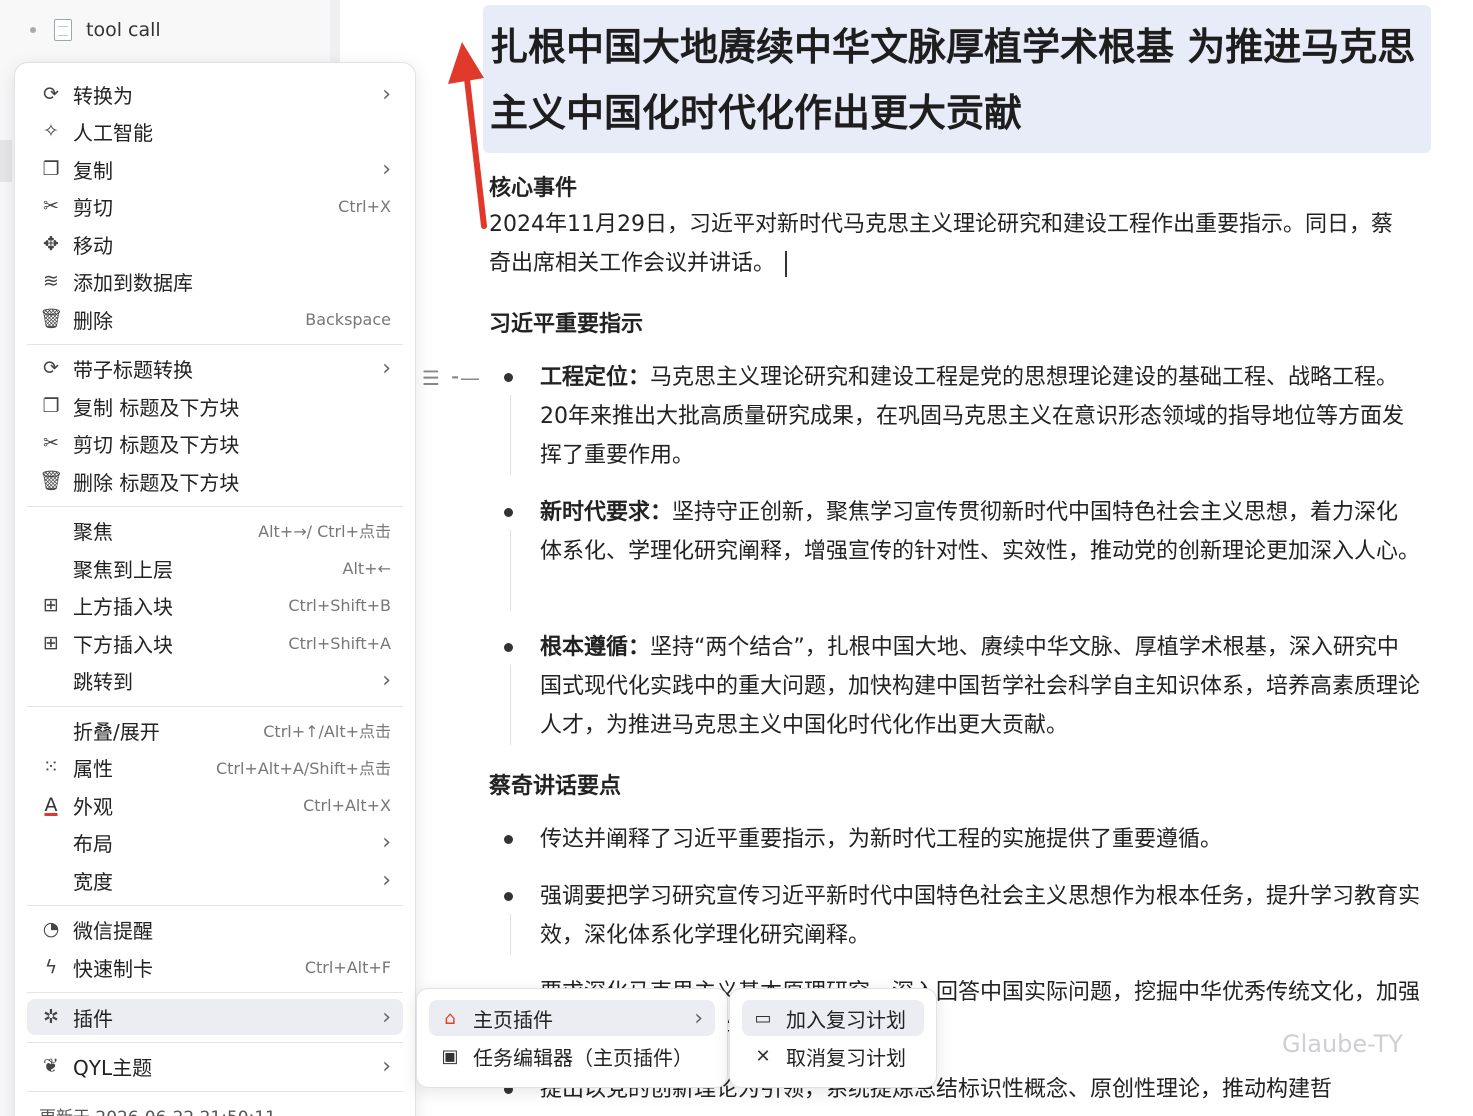  What do you see at coordinates (215, 443) in the screenshot?
I see `menu-item-cut-heading-block: ✂ 剪切 标题及下方块` at bounding box center [215, 443].